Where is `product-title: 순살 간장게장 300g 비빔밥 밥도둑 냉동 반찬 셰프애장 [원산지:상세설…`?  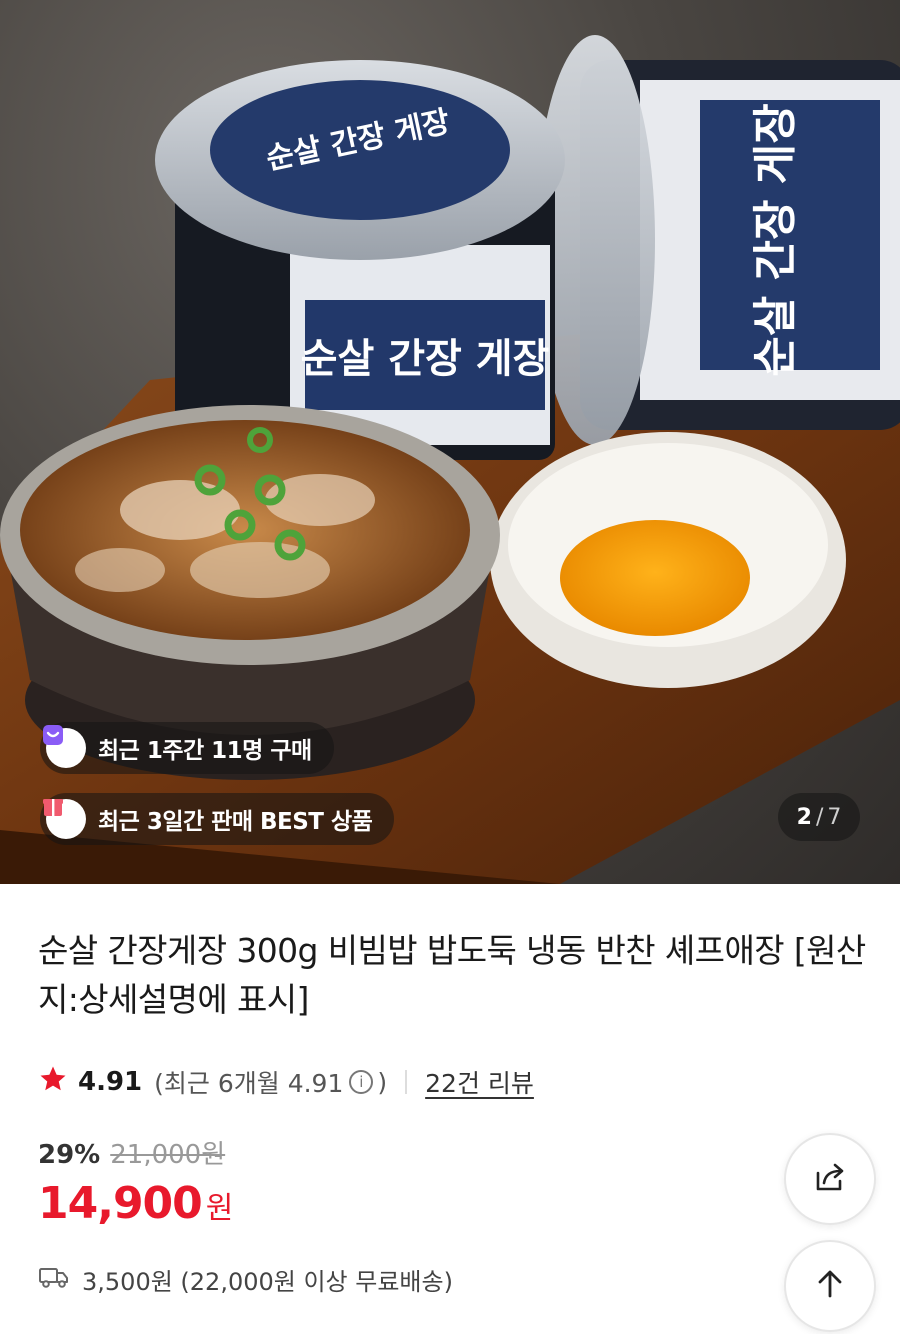 product-title: 순살 간장게장 300g 비빔밥 밥도둑 냉동 반찬 셰프애장 [원산지:상세설… is located at coordinates (452, 975).